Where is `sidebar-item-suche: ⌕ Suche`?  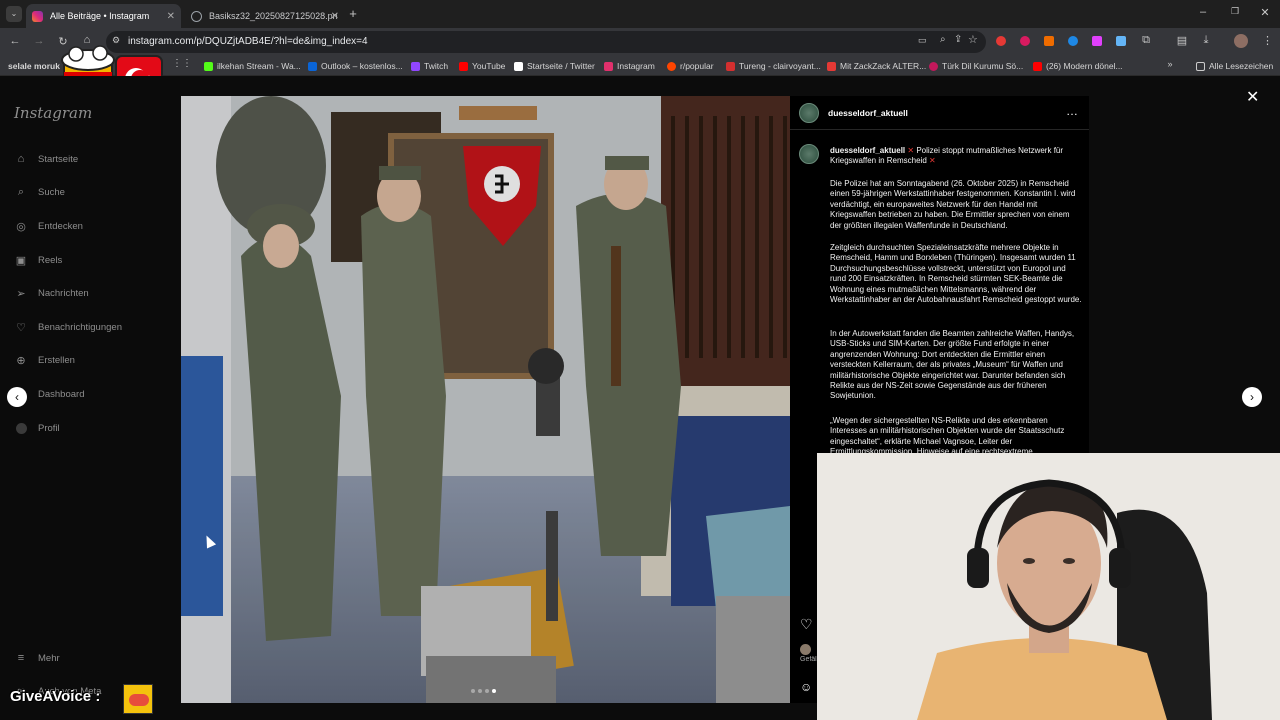 sidebar-item-suche: ⌕ Suche is located at coordinates (39, 192).